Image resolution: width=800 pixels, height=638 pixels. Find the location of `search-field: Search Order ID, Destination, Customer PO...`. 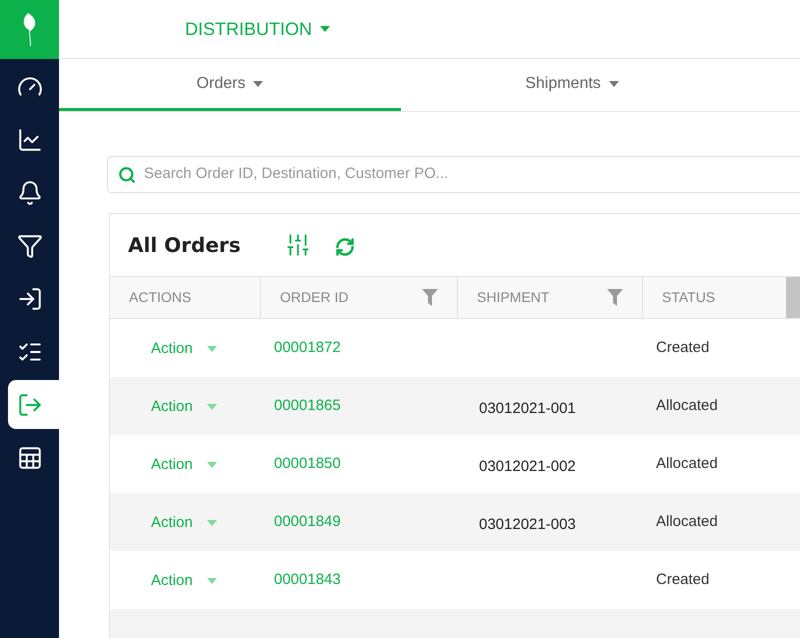

search-field: Search Order ID, Destination, Customer PO... is located at coordinates (453, 174).